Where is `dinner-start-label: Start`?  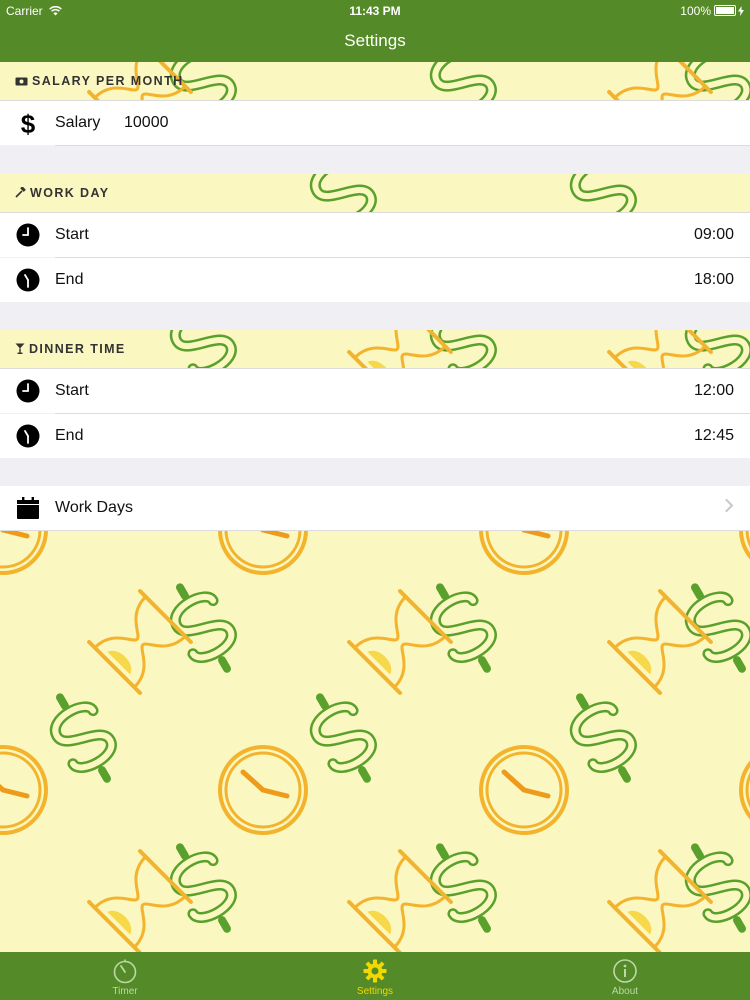 dinner-start-label: Start is located at coordinates (72, 390).